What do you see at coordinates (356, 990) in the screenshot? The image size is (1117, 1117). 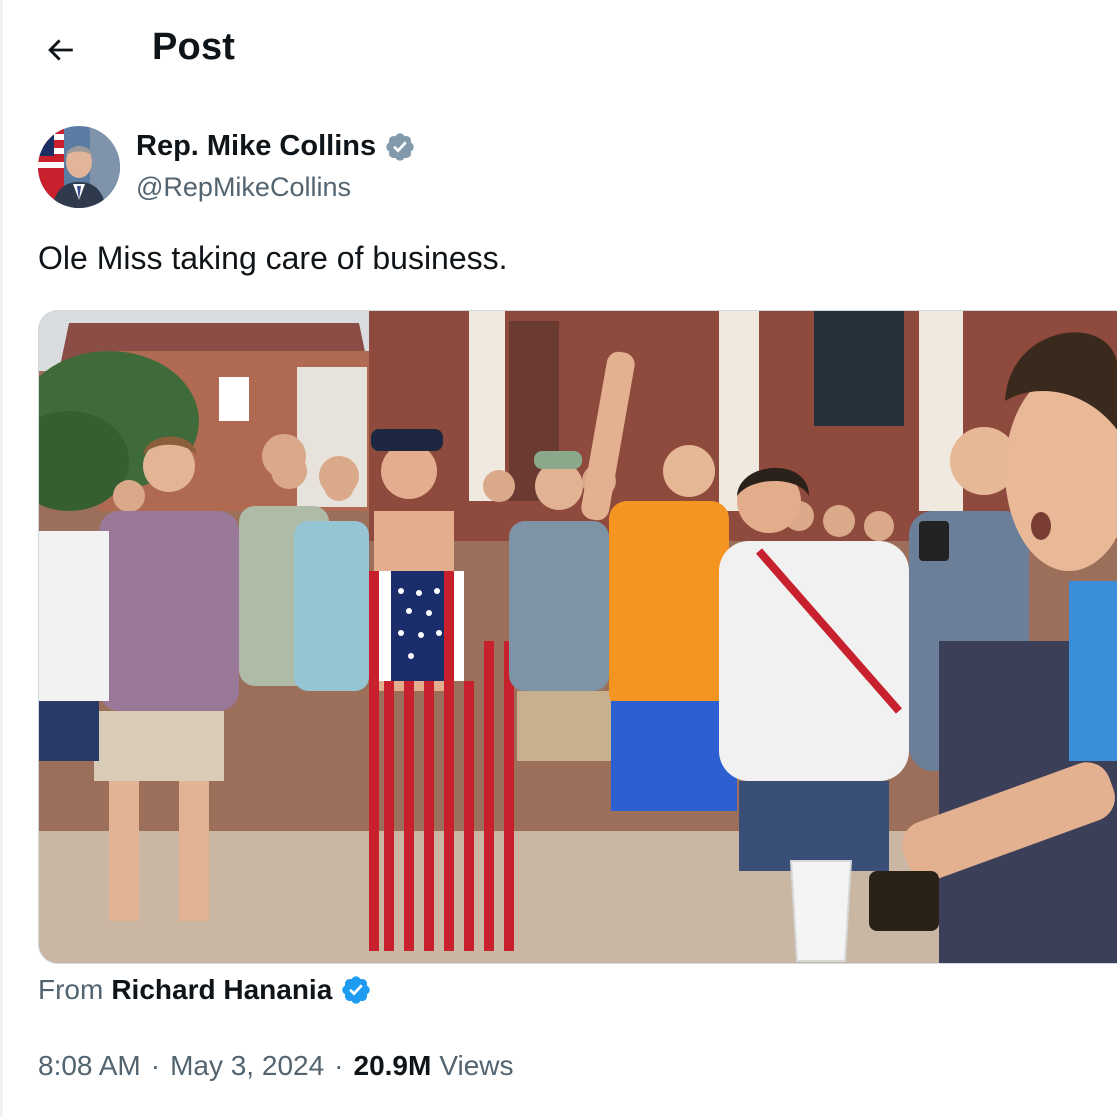 I see `verified-blue-badge-icon` at bounding box center [356, 990].